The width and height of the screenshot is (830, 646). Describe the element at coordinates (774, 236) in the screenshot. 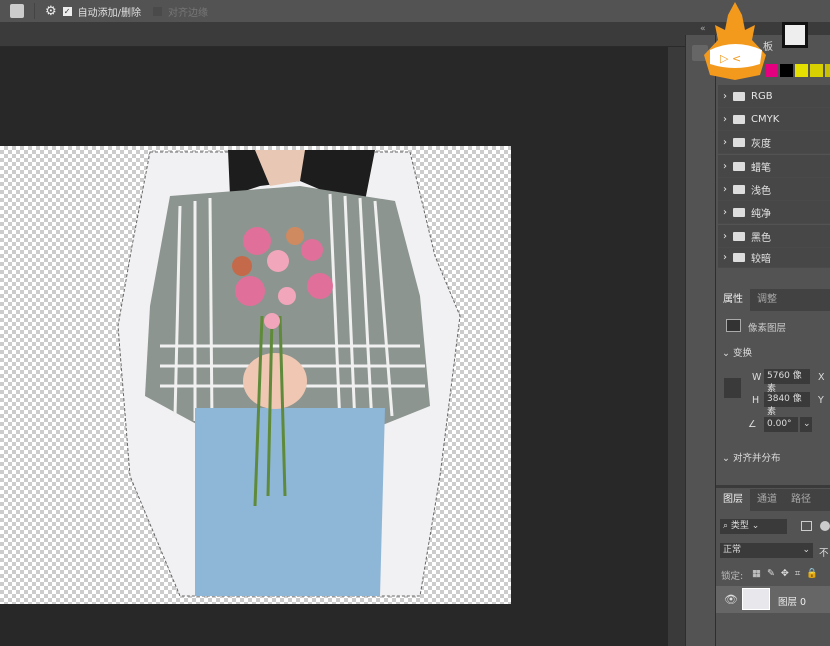

I see `swatch-group: › 黑色` at that location.